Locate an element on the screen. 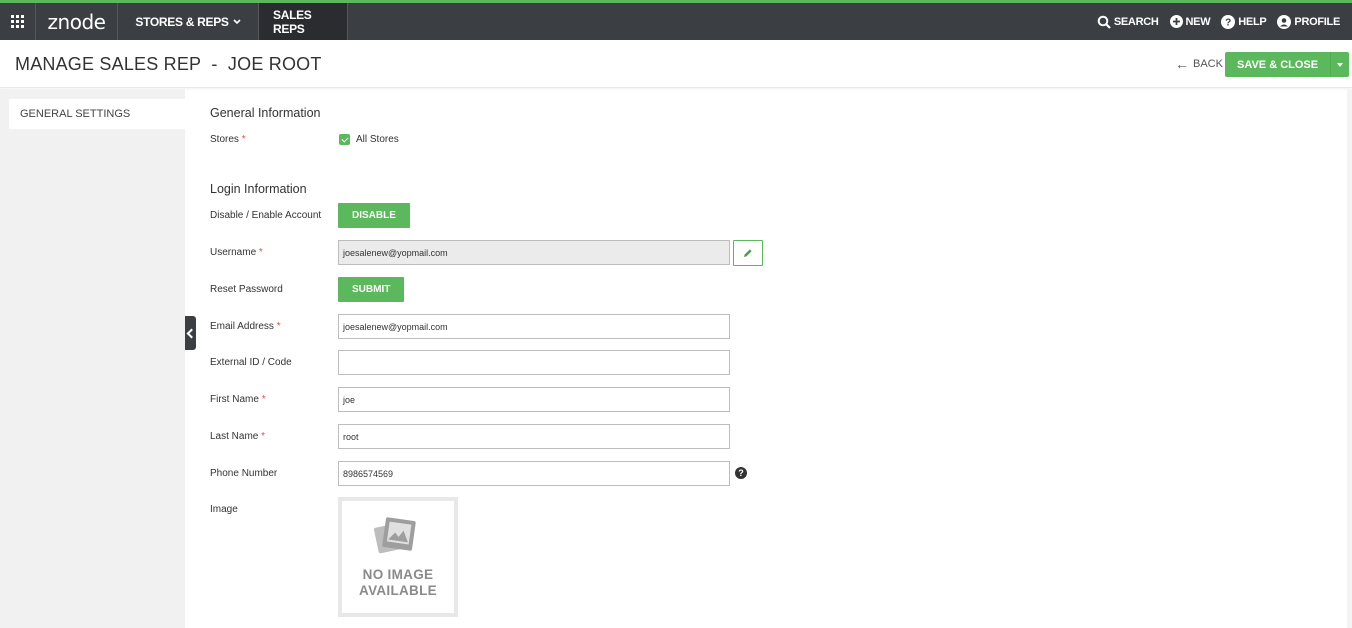  email-label: Email Address * is located at coordinates (245, 326).